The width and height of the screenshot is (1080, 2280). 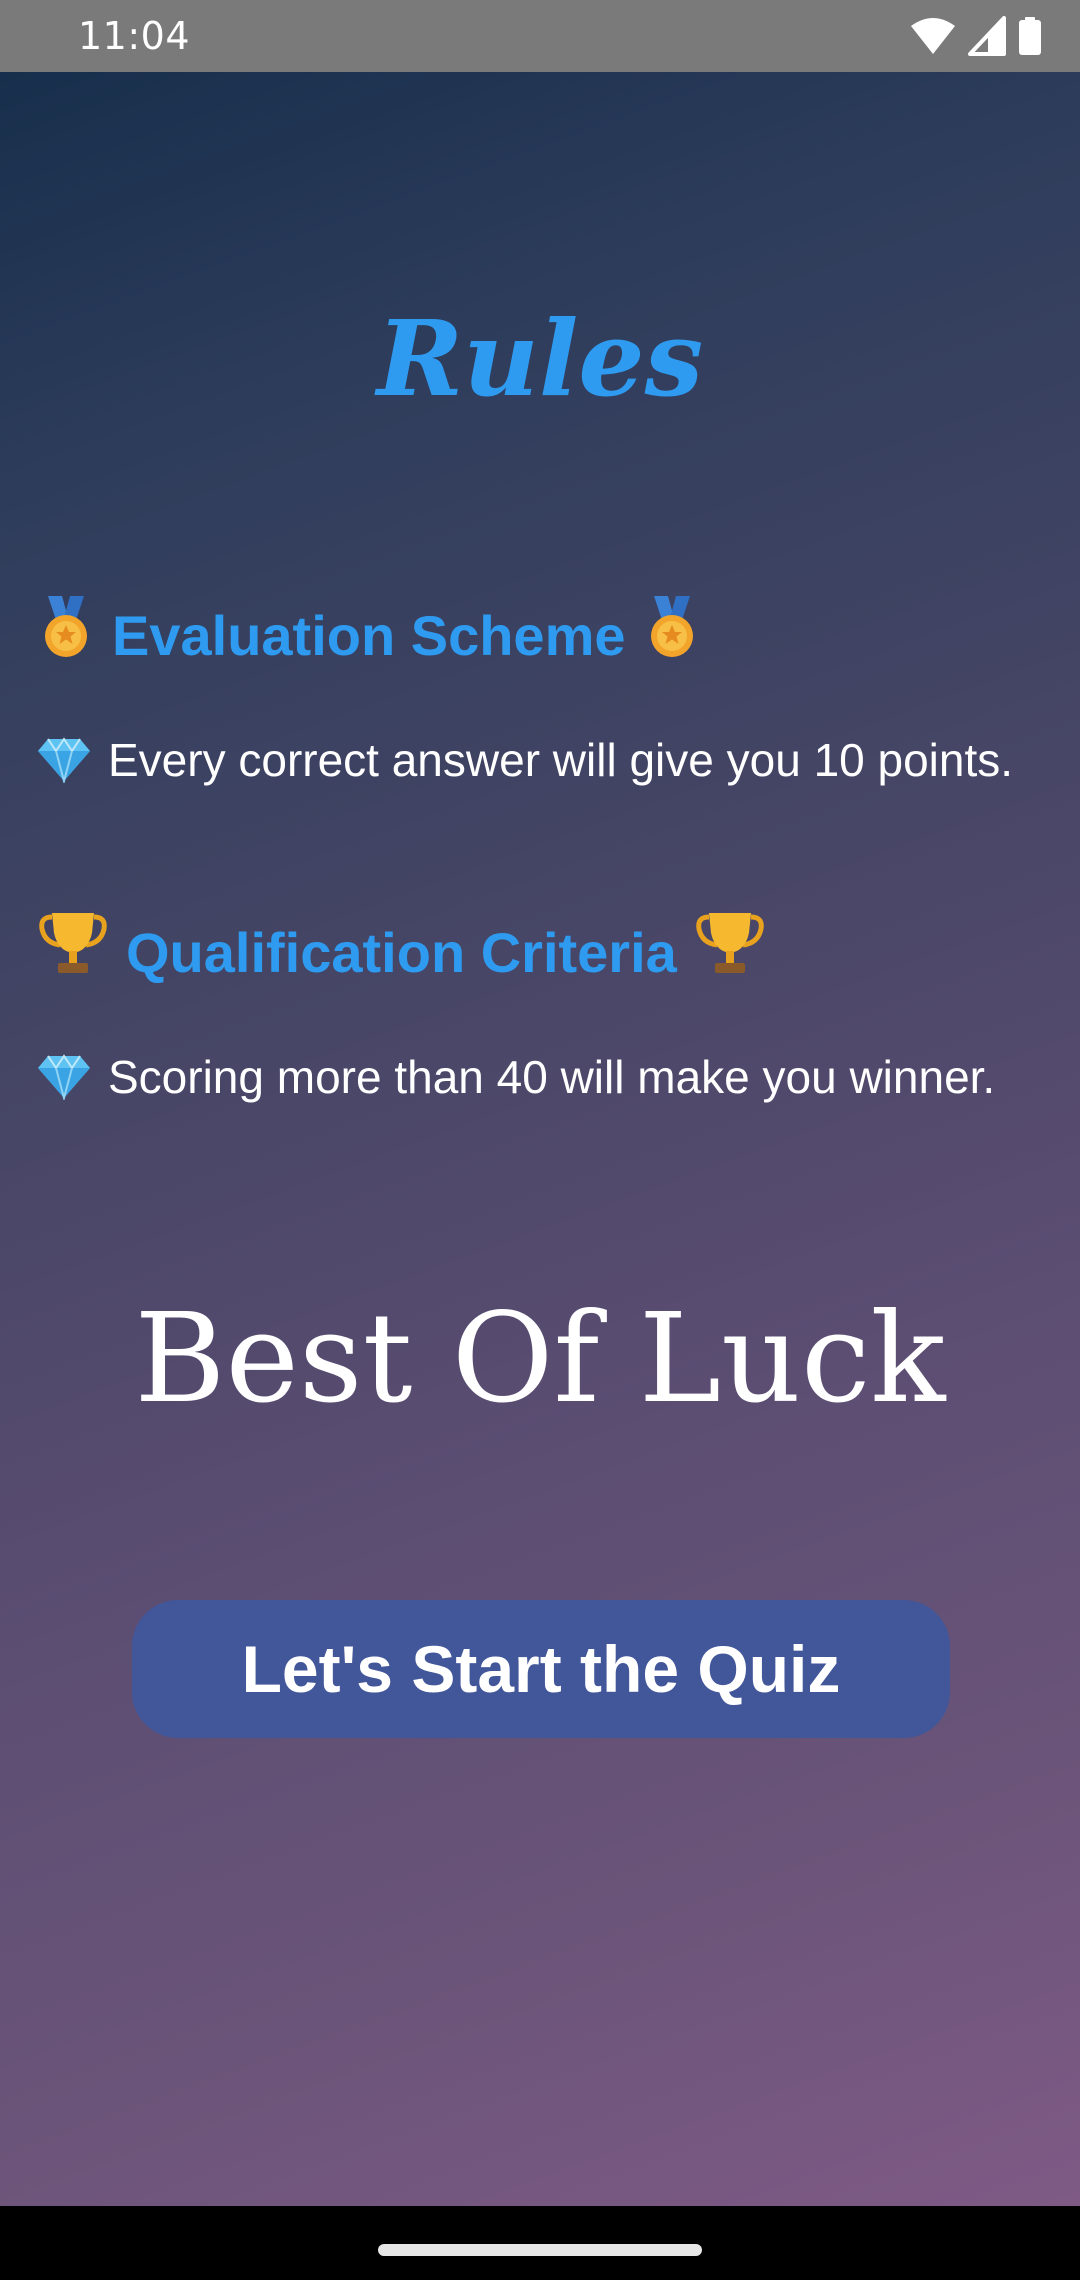 I want to click on home-indicator, so click(x=540, y=2250).